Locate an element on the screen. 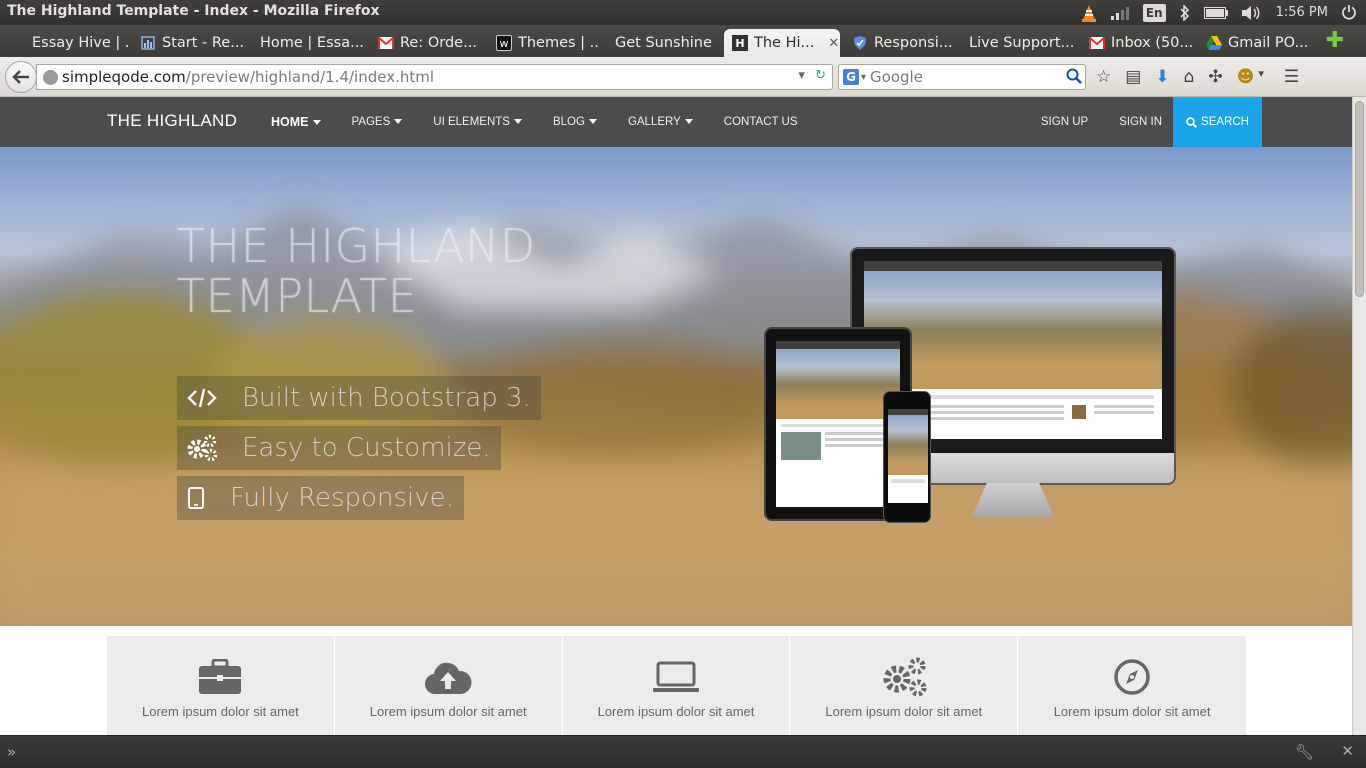 This screenshot has height=768, width=1366. battery-icon is located at coordinates (1215, 13).